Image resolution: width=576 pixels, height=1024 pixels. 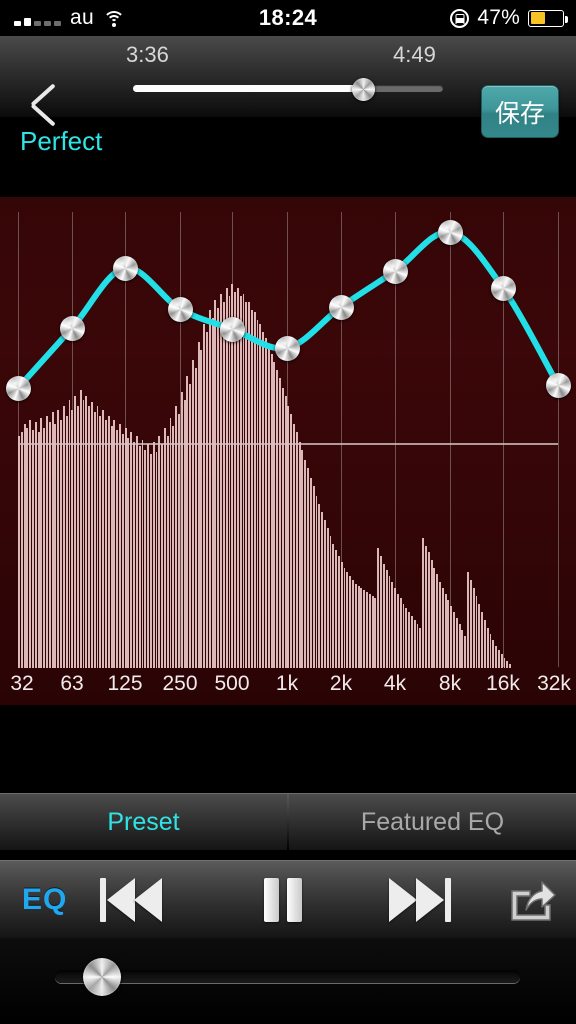 What do you see at coordinates (420, 900) in the screenshot?
I see `next-track-icon` at bounding box center [420, 900].